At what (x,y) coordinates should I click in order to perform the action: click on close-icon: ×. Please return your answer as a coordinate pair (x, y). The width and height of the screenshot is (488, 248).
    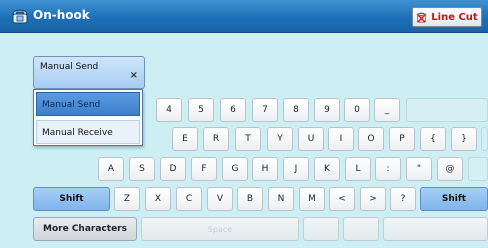
    Looking at the image, I should click on (134, 75).